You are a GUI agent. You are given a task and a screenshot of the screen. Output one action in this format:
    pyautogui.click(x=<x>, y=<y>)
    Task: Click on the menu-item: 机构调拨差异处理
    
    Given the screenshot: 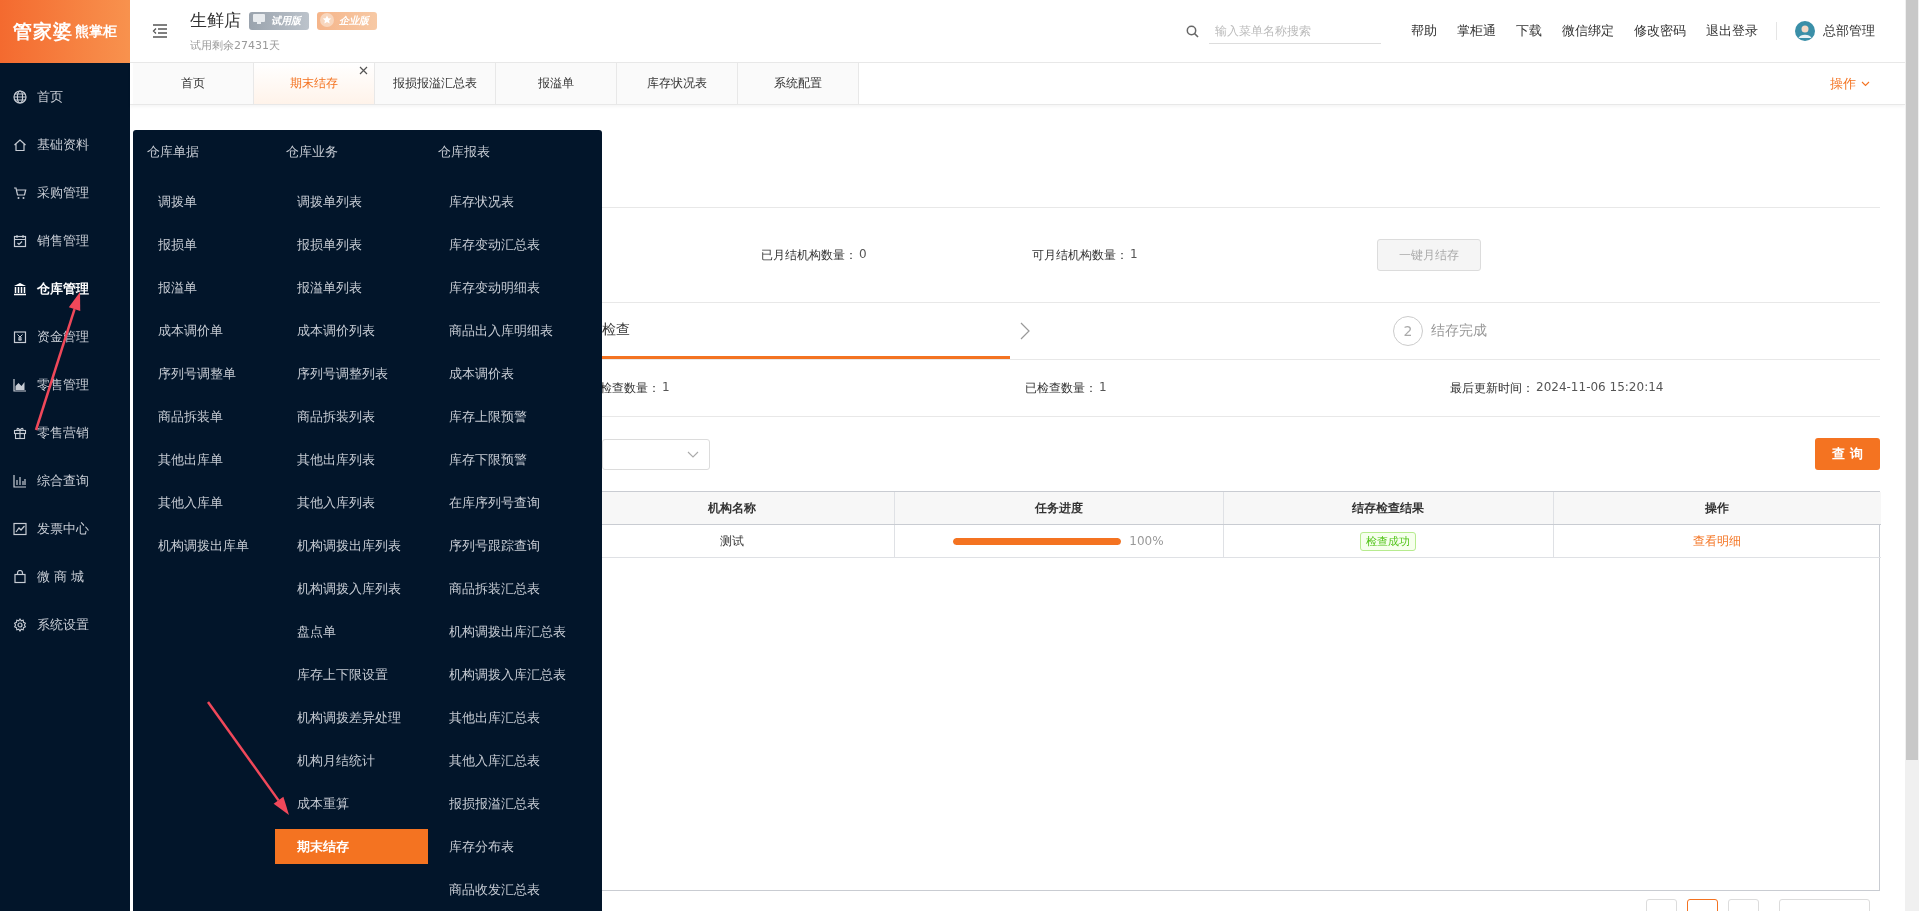 What is the action you would take?
    pyautogui.click(x=351, y=717)
    